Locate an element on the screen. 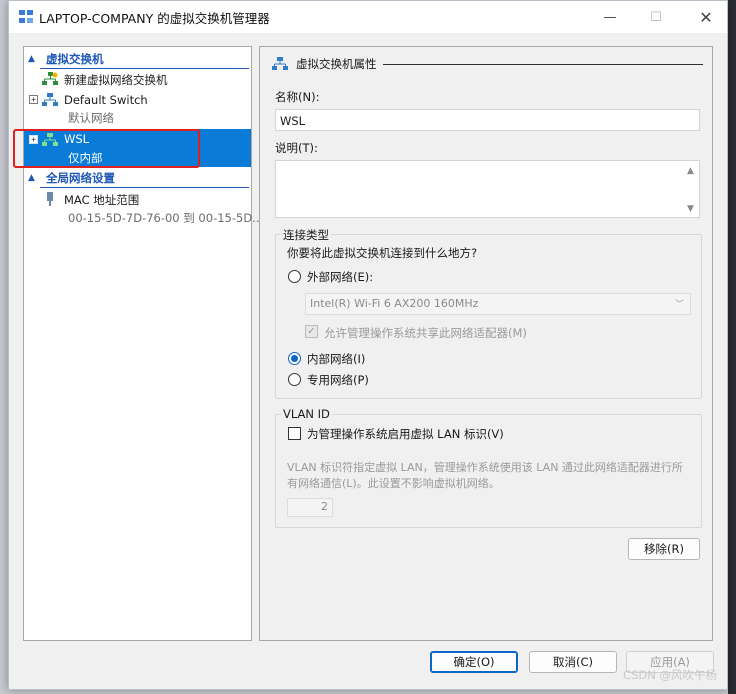 This screenshot has height=694, width=736. properties-title-text: 虚拟交换机属性 is located at coordinates (336, 64).